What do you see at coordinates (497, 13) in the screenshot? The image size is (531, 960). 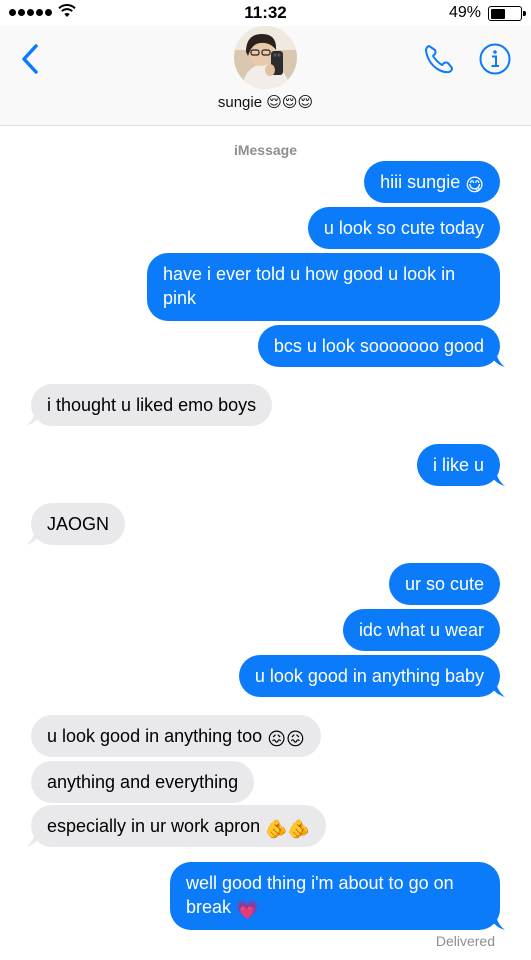 I see `battery-fill` at bounding box center [497, 13].